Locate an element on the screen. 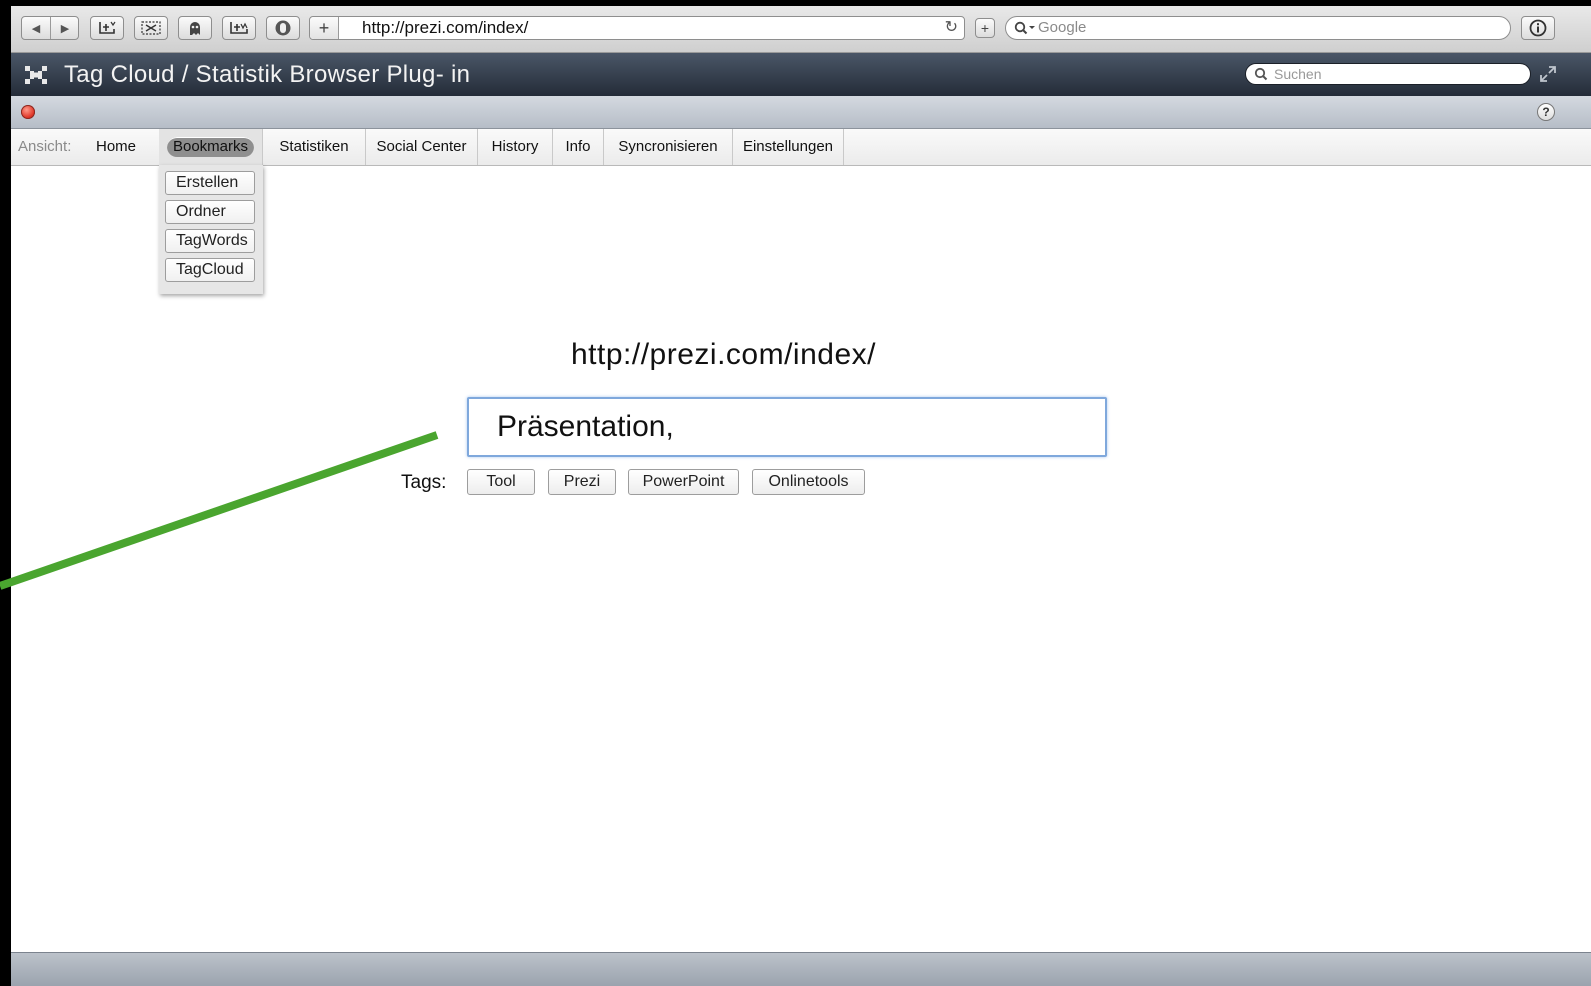  plugin-search-placeholder: Suchen is located at coordinates (1298, 74).